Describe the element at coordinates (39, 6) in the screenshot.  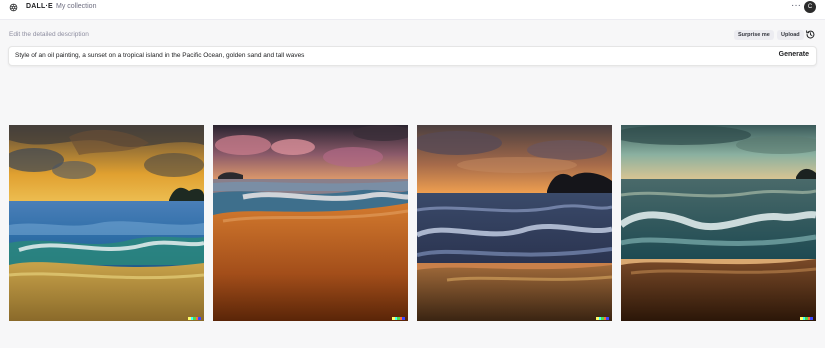
I see `brand-title: DALL·E` at that location.